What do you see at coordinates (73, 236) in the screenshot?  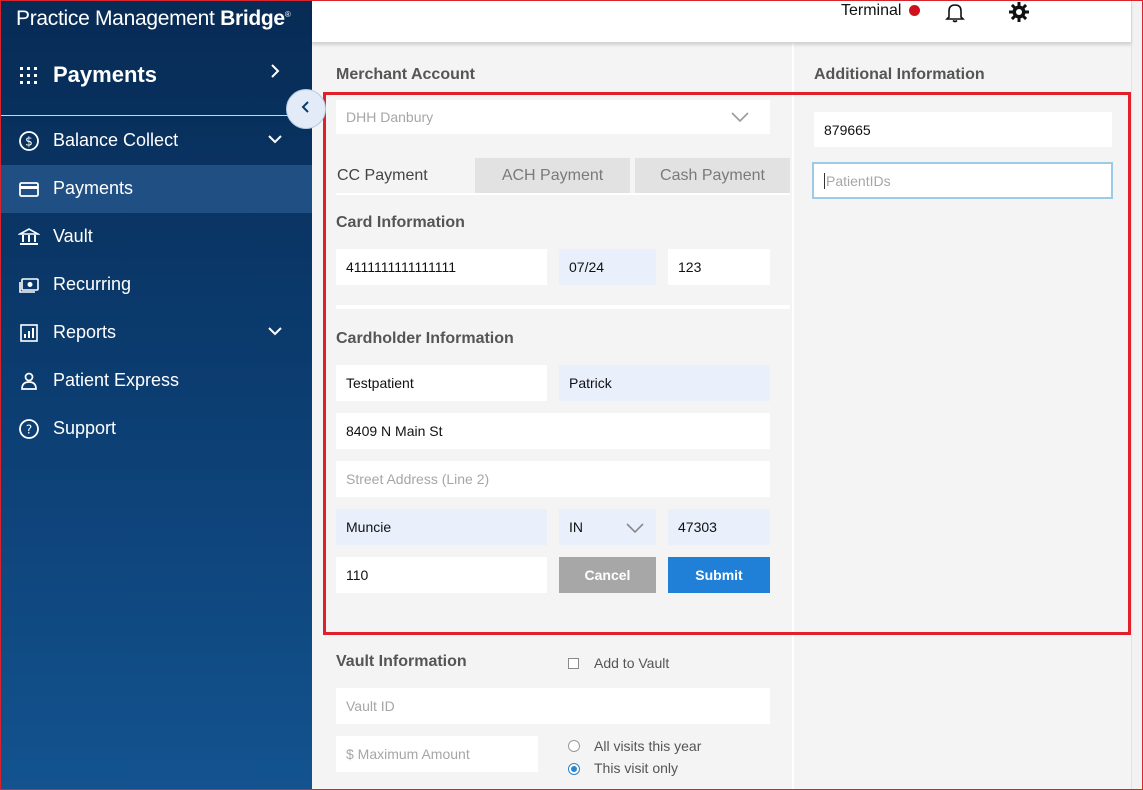 I see `sidebar-item-label: Vault` at bounding box center [73, 236].